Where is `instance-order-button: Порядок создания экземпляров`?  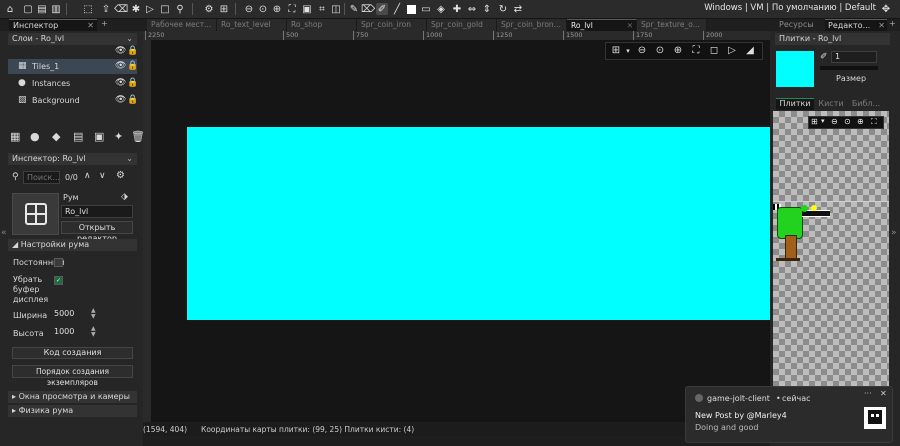
instance-order-button: Порядок создания экземпляров is located at coordinates (72, 376).